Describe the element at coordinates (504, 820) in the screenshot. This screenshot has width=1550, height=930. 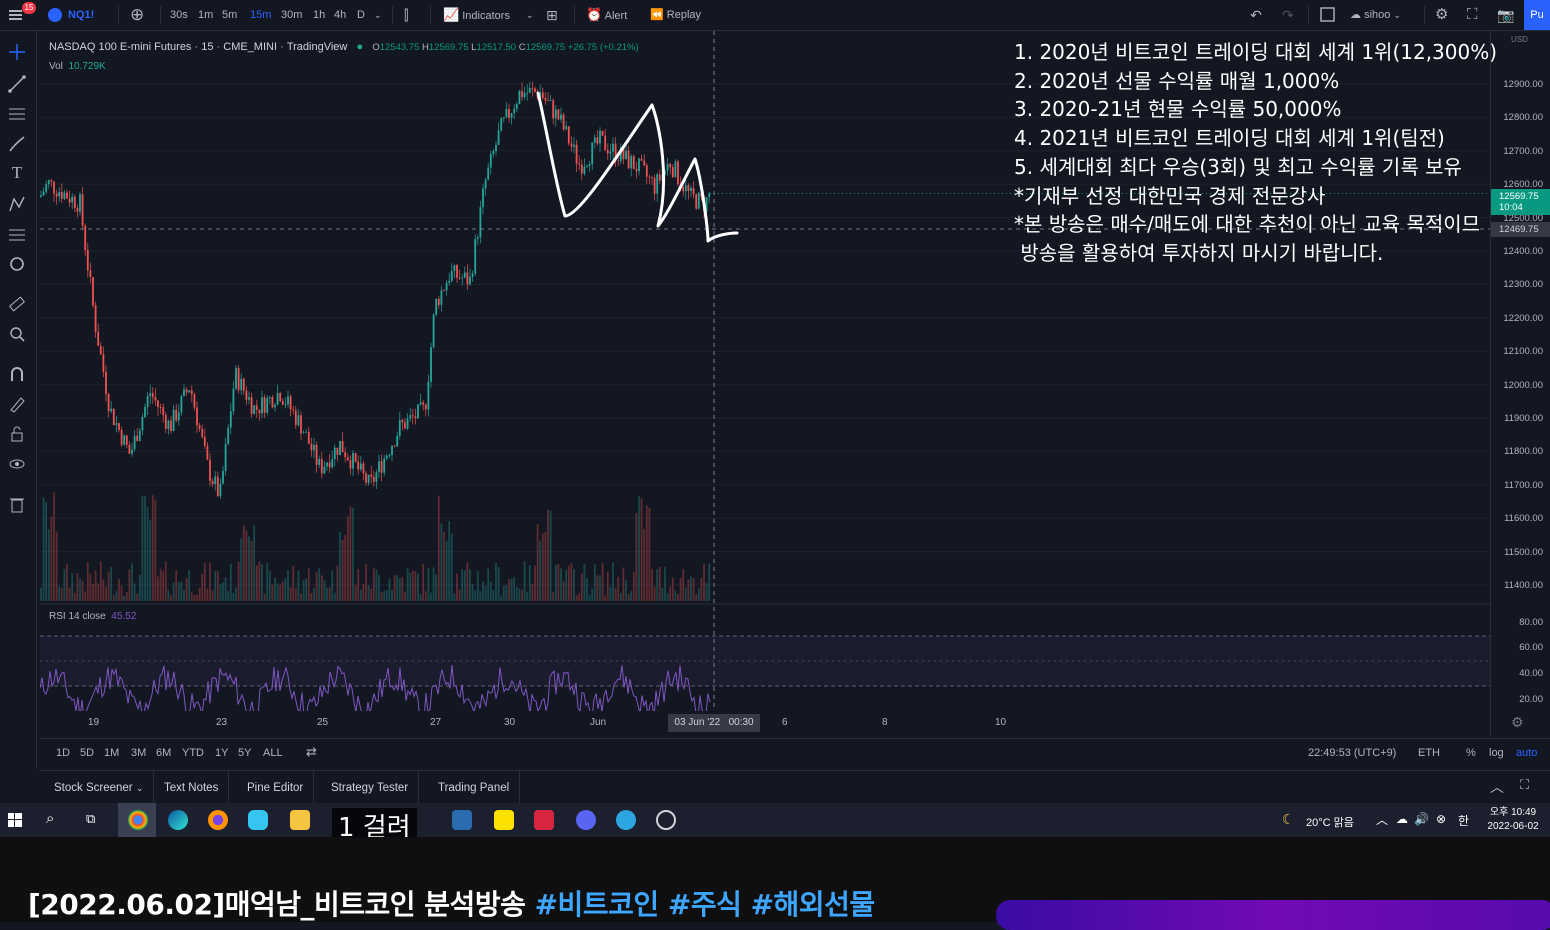
I see `kakaotalk-icon` at that location.